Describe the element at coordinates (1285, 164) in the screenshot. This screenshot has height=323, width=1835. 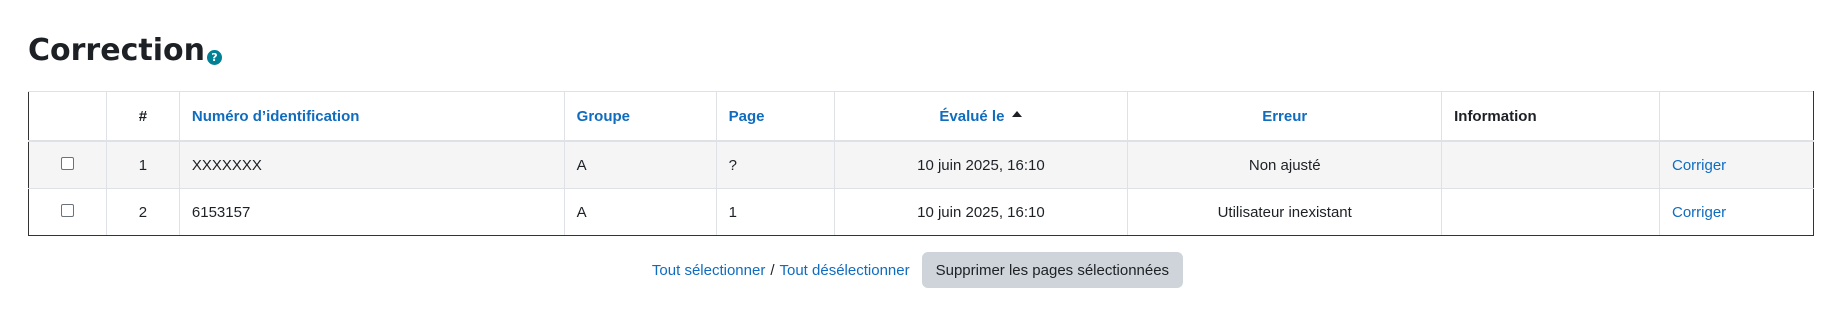
I see `row-error: Non ajusté` at that location.